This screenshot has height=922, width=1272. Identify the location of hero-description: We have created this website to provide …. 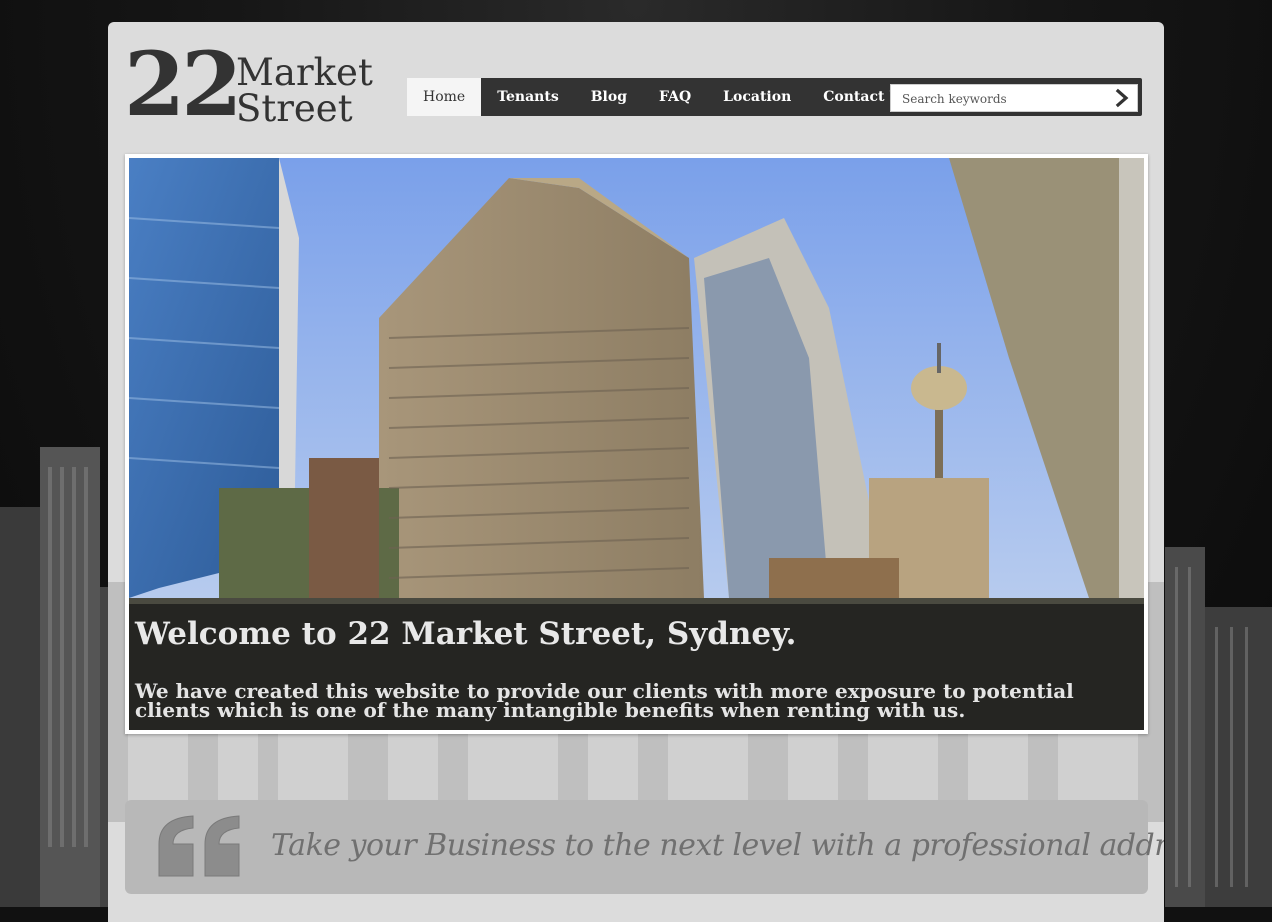
(604, 700).